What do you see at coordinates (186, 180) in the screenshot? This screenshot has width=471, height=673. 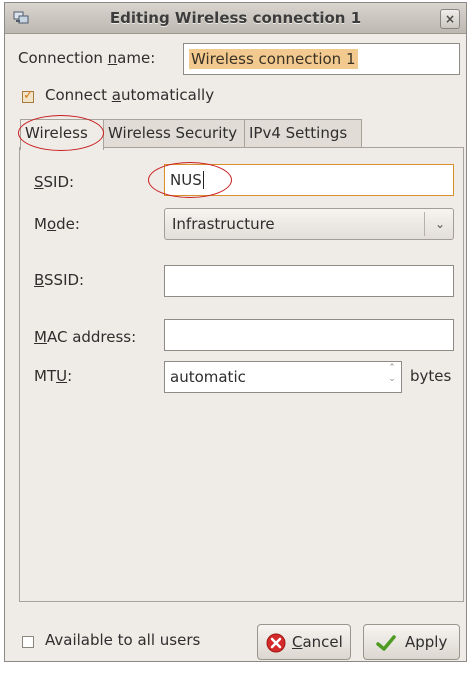 I see `ssid-value: NUS` at bounding box center [186, 180].